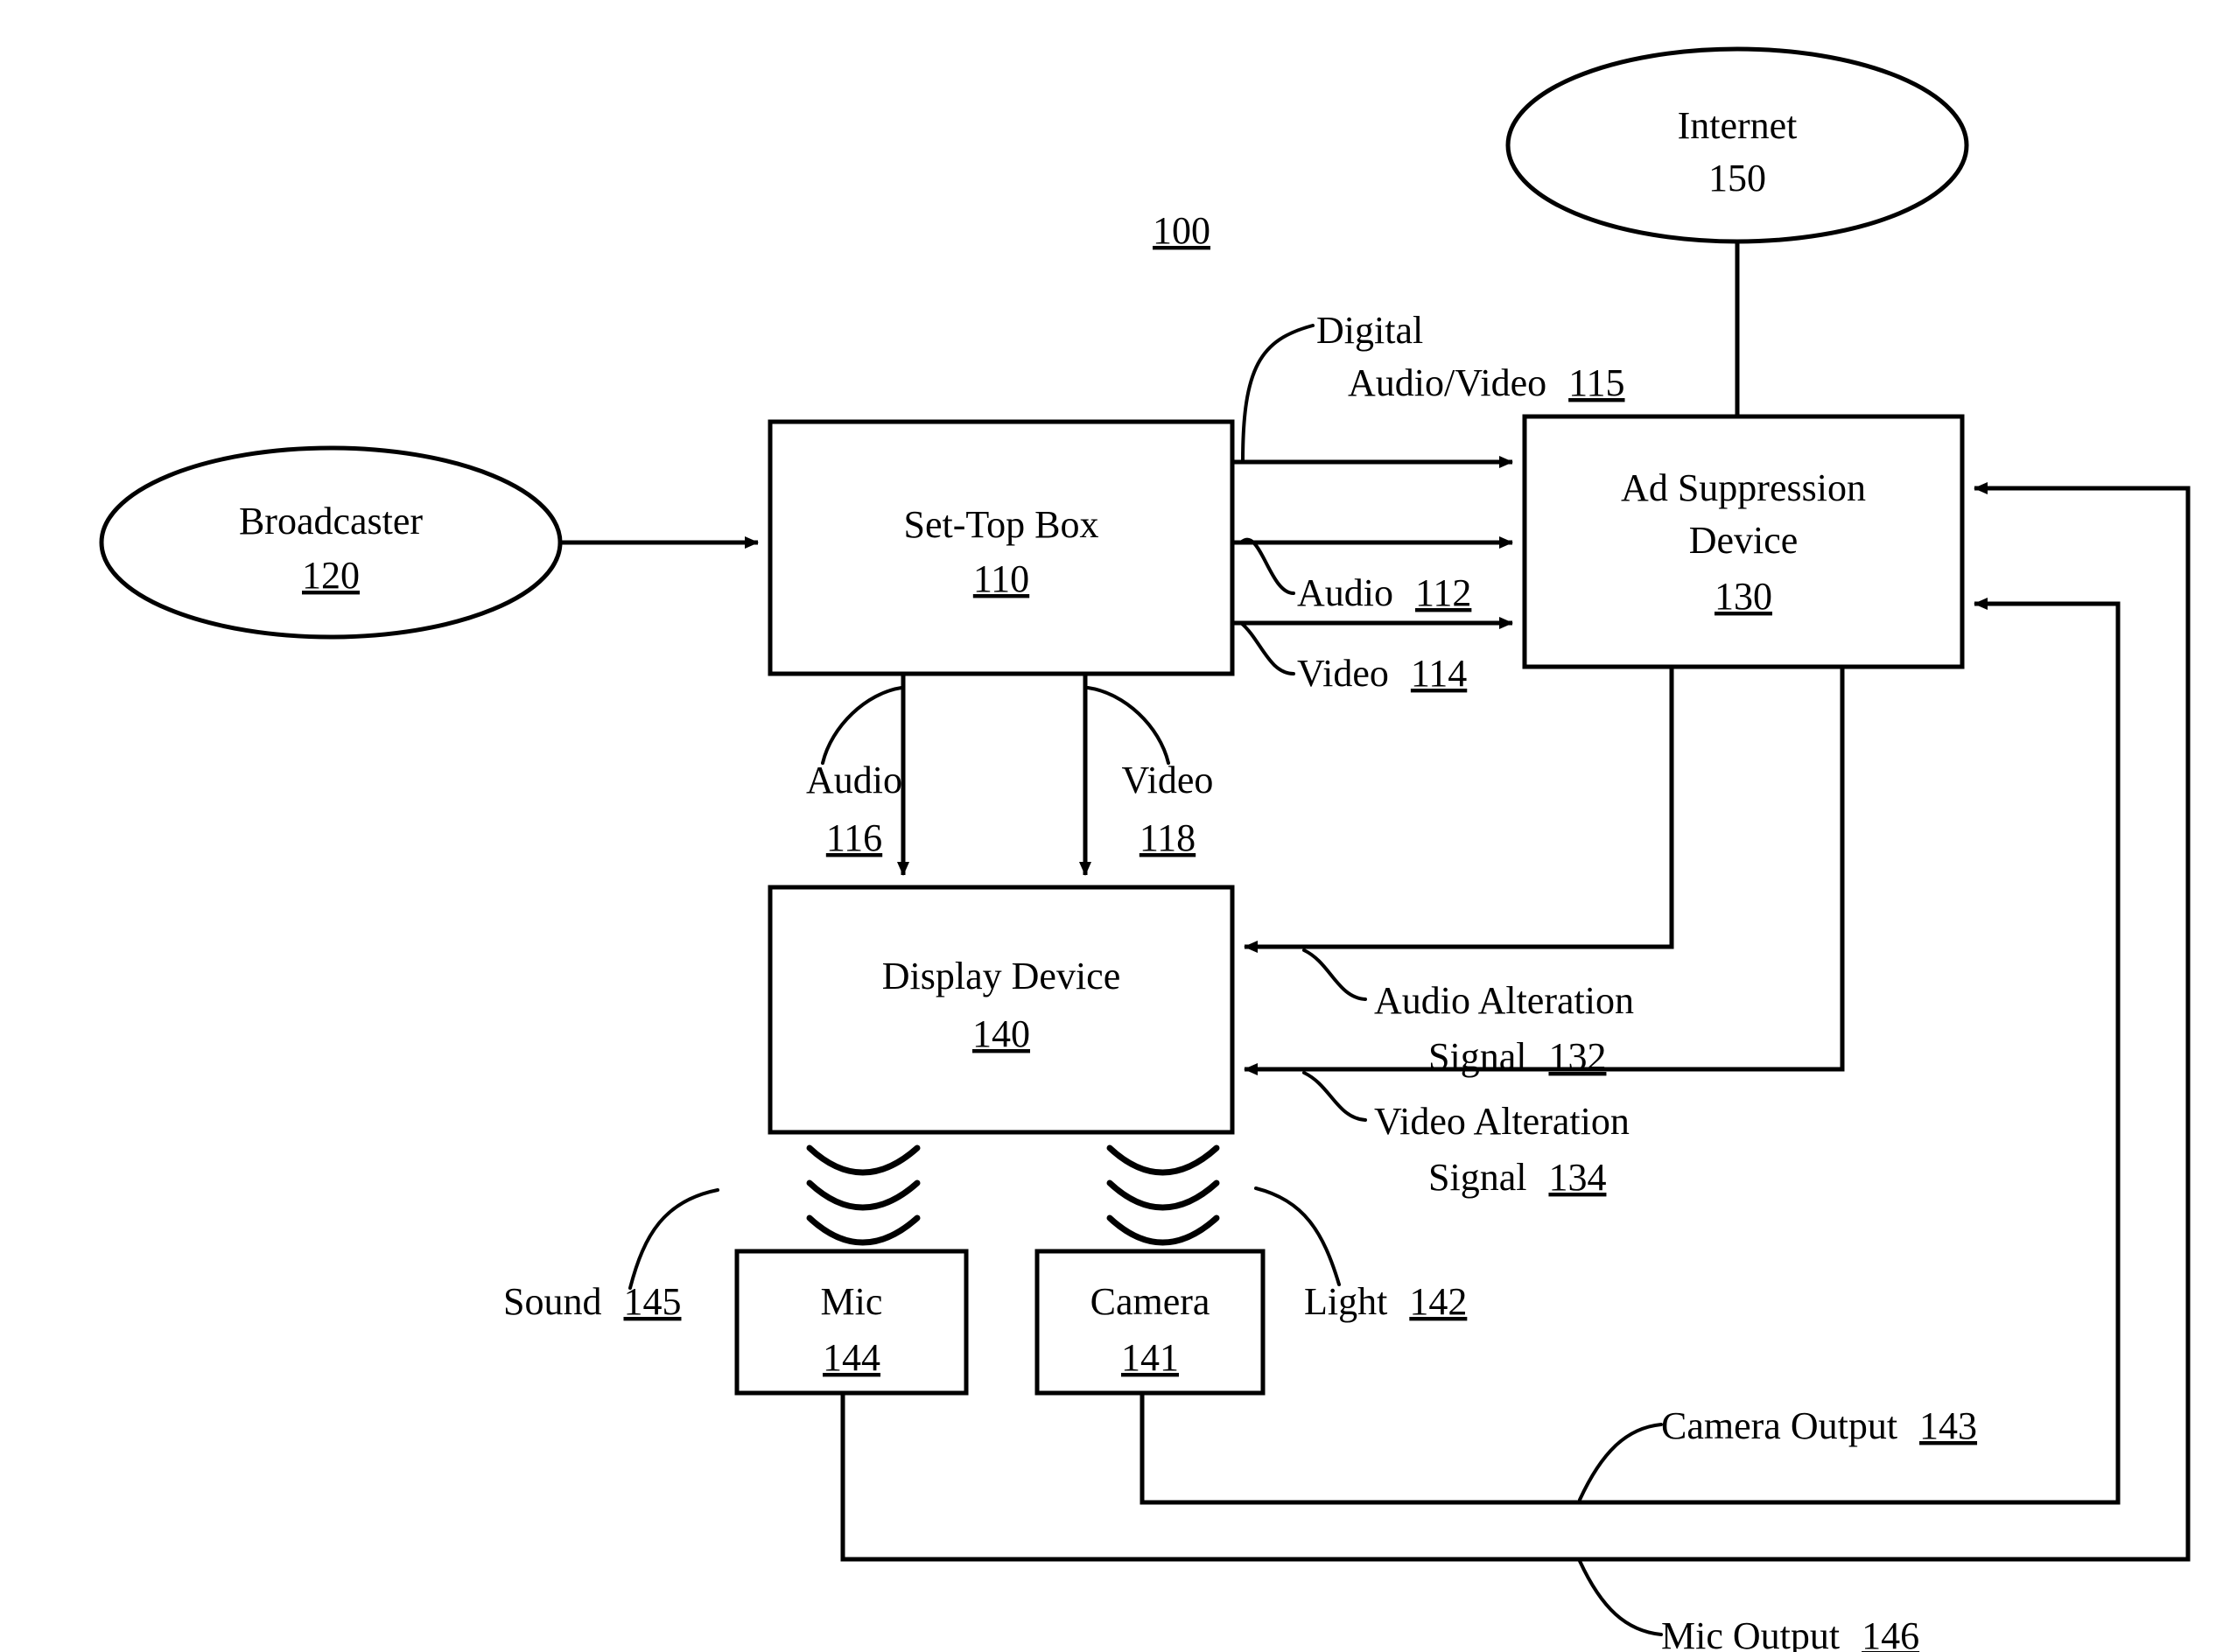  I want to click on set-top-box-title: Set-Top Box, so click(1001, 524).